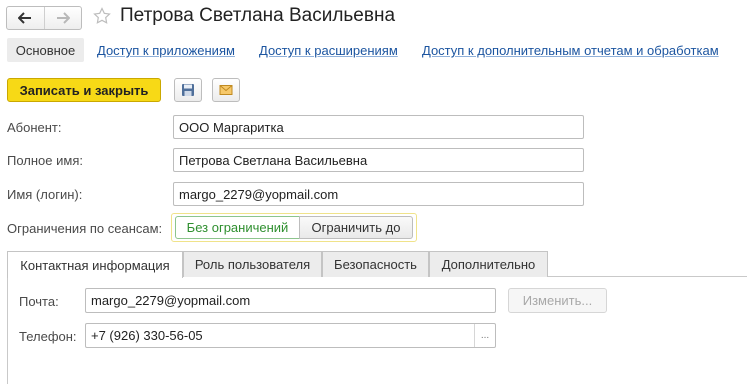 This screenshot has height=384, width=747. Describe the element at coordinates (45, 50) in the screenshot. I see `section-main: Основное` at that location.